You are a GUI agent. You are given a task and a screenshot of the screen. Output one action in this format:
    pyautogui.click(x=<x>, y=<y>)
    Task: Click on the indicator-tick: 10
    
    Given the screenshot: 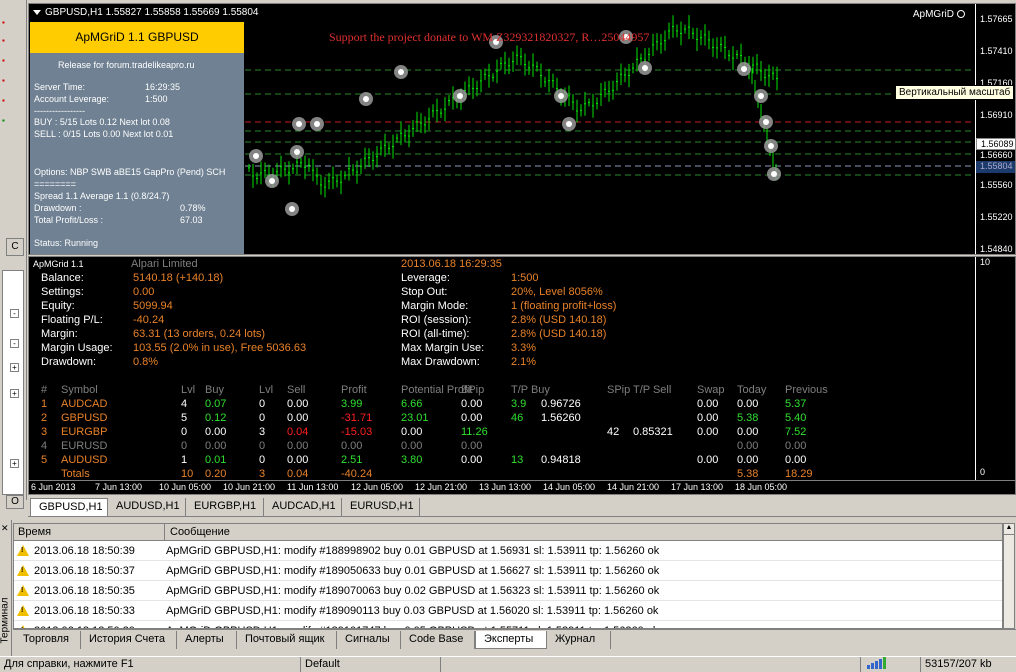 What is the action you would take?
    pyautogui.click(x=985, y=262)
    